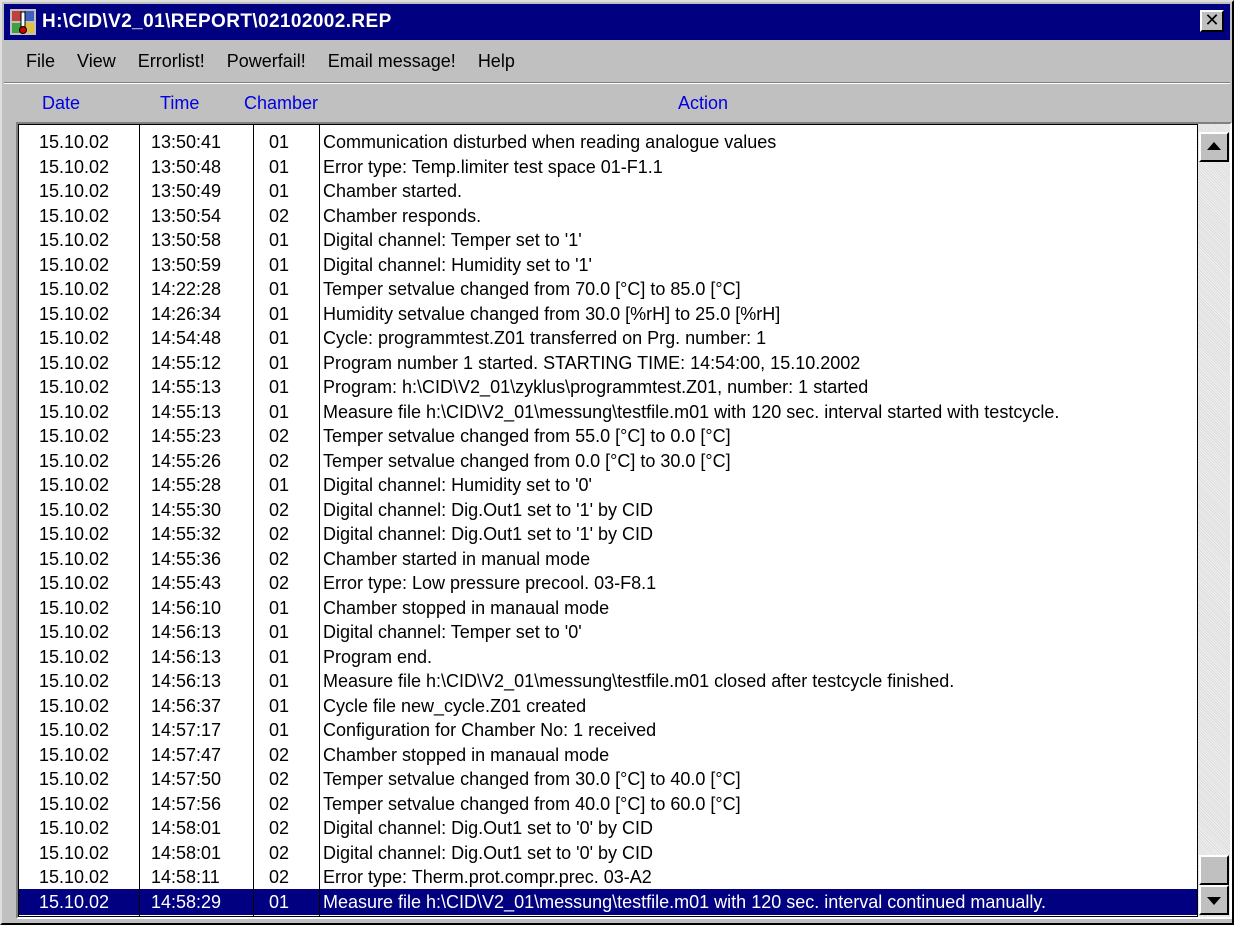 This screenshot has height=925, width=1234. What do you see at coordinates (186, 460) in the screenshot?
I see `cell-time: 14:55:26` at bounding box center [186, 460].